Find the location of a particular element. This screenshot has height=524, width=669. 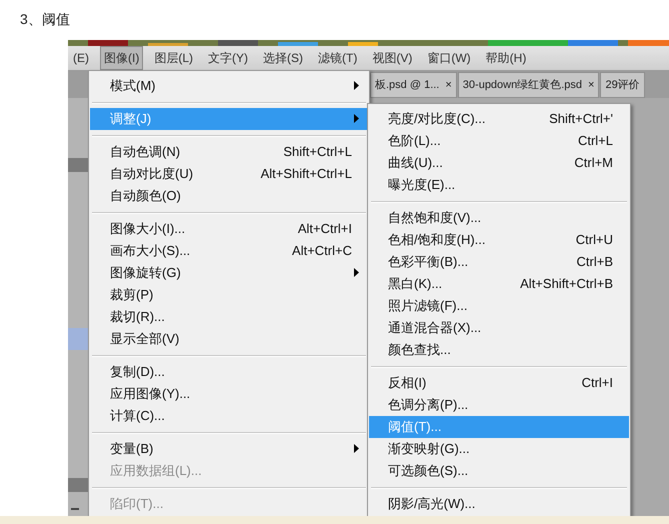

menu-item: 裁剪(P) is located at coordinates (229, 295).